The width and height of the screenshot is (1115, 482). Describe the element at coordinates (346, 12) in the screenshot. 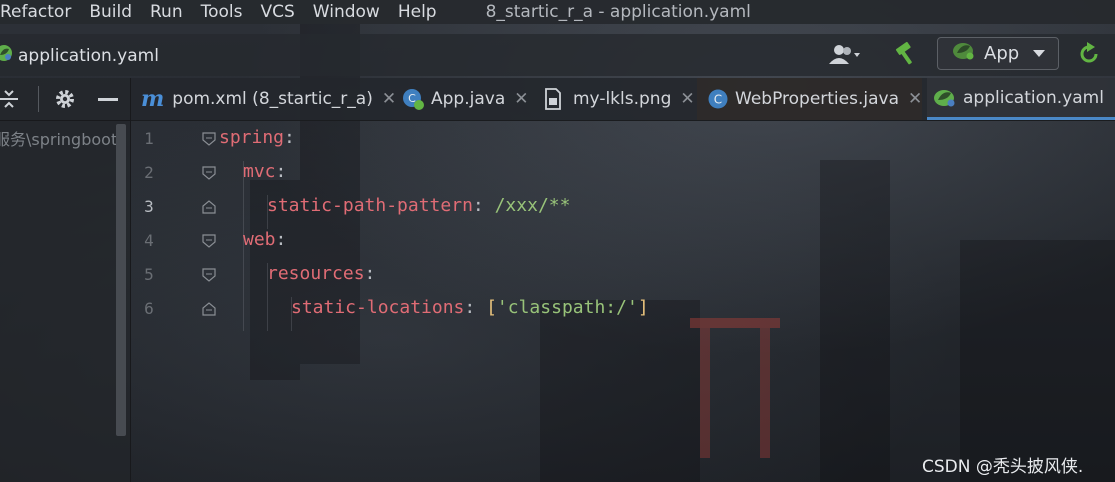

I see `menu-window: Window` at that location.